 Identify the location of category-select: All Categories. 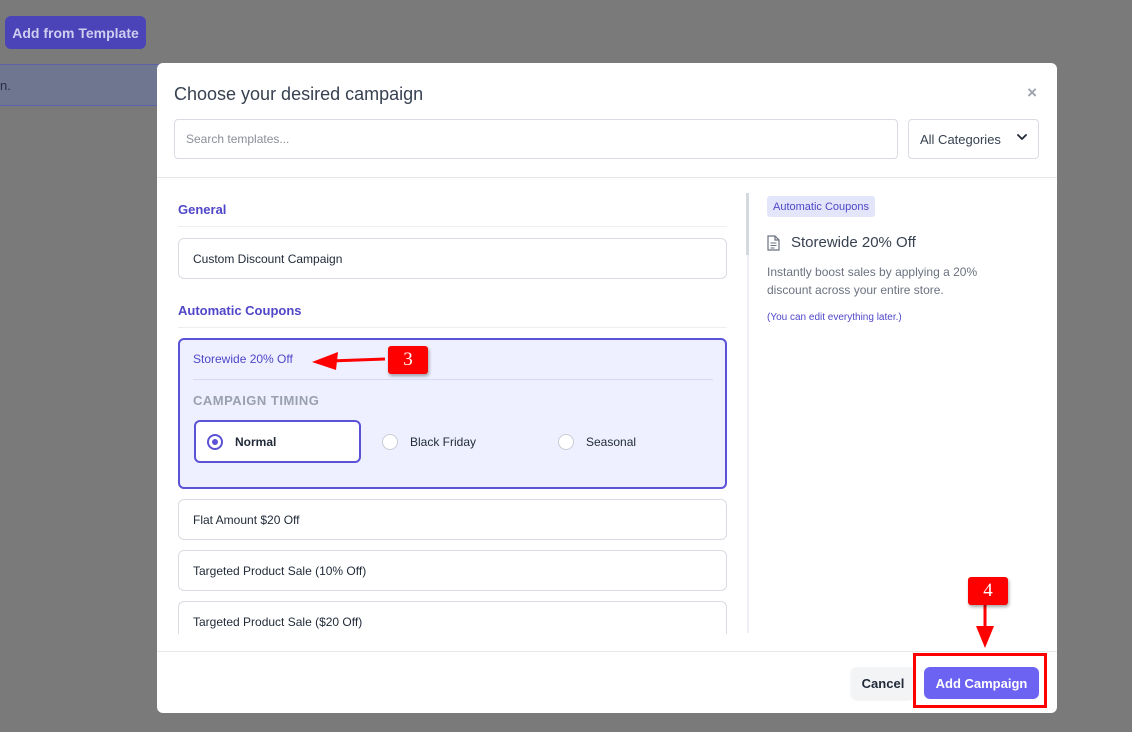
(973, 139).